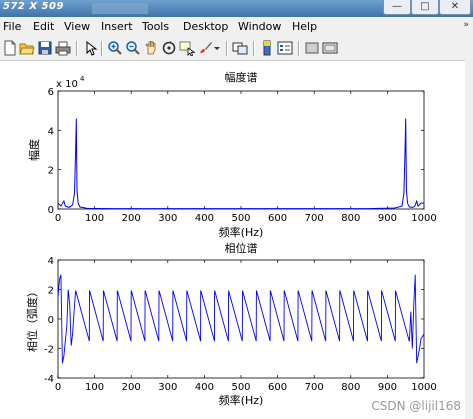 The height and width of the screenshot is (419, 473). I want to click on amplitude-xtick-label: 400, so click(204, 218).